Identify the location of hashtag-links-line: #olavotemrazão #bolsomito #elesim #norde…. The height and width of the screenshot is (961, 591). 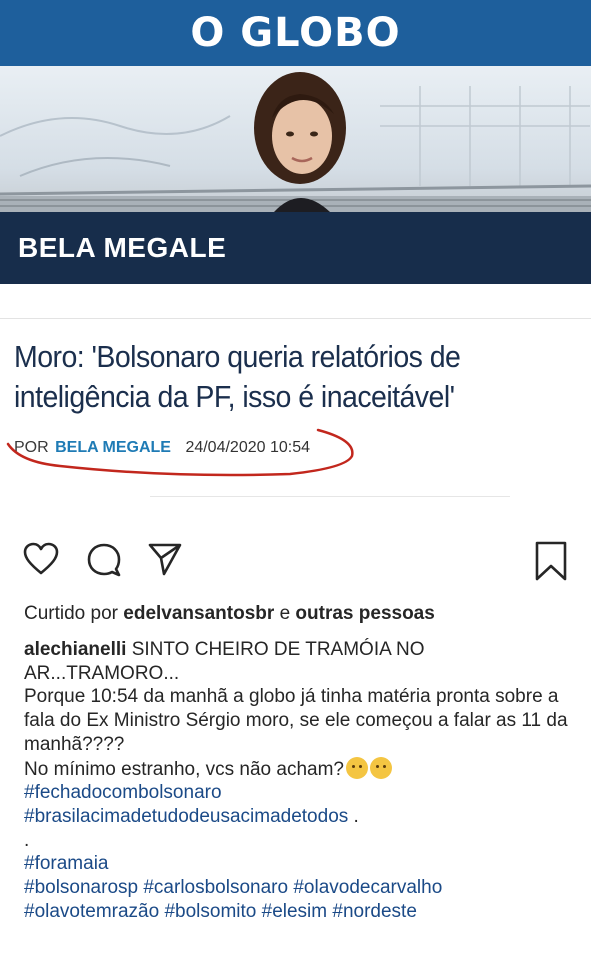
(220, 911).